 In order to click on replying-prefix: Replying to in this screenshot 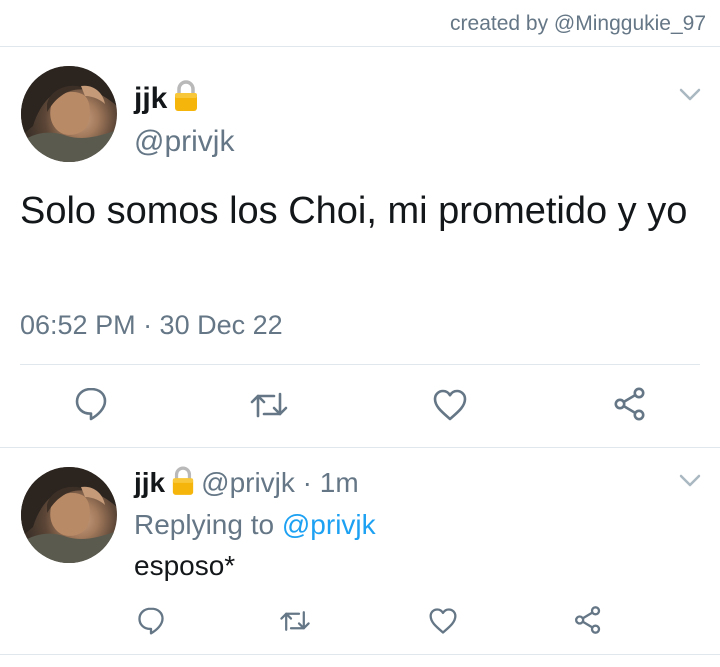, I will do `click(208, 524)`.